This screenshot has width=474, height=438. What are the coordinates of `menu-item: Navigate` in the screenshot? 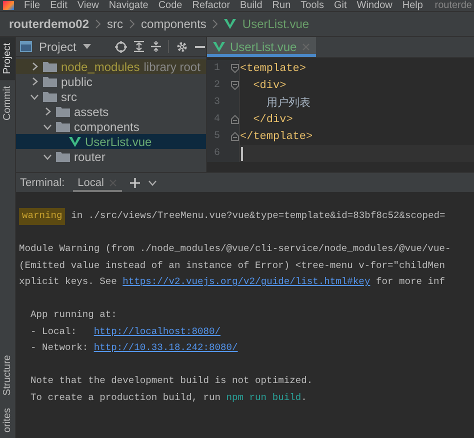 It's located at (128, 5).